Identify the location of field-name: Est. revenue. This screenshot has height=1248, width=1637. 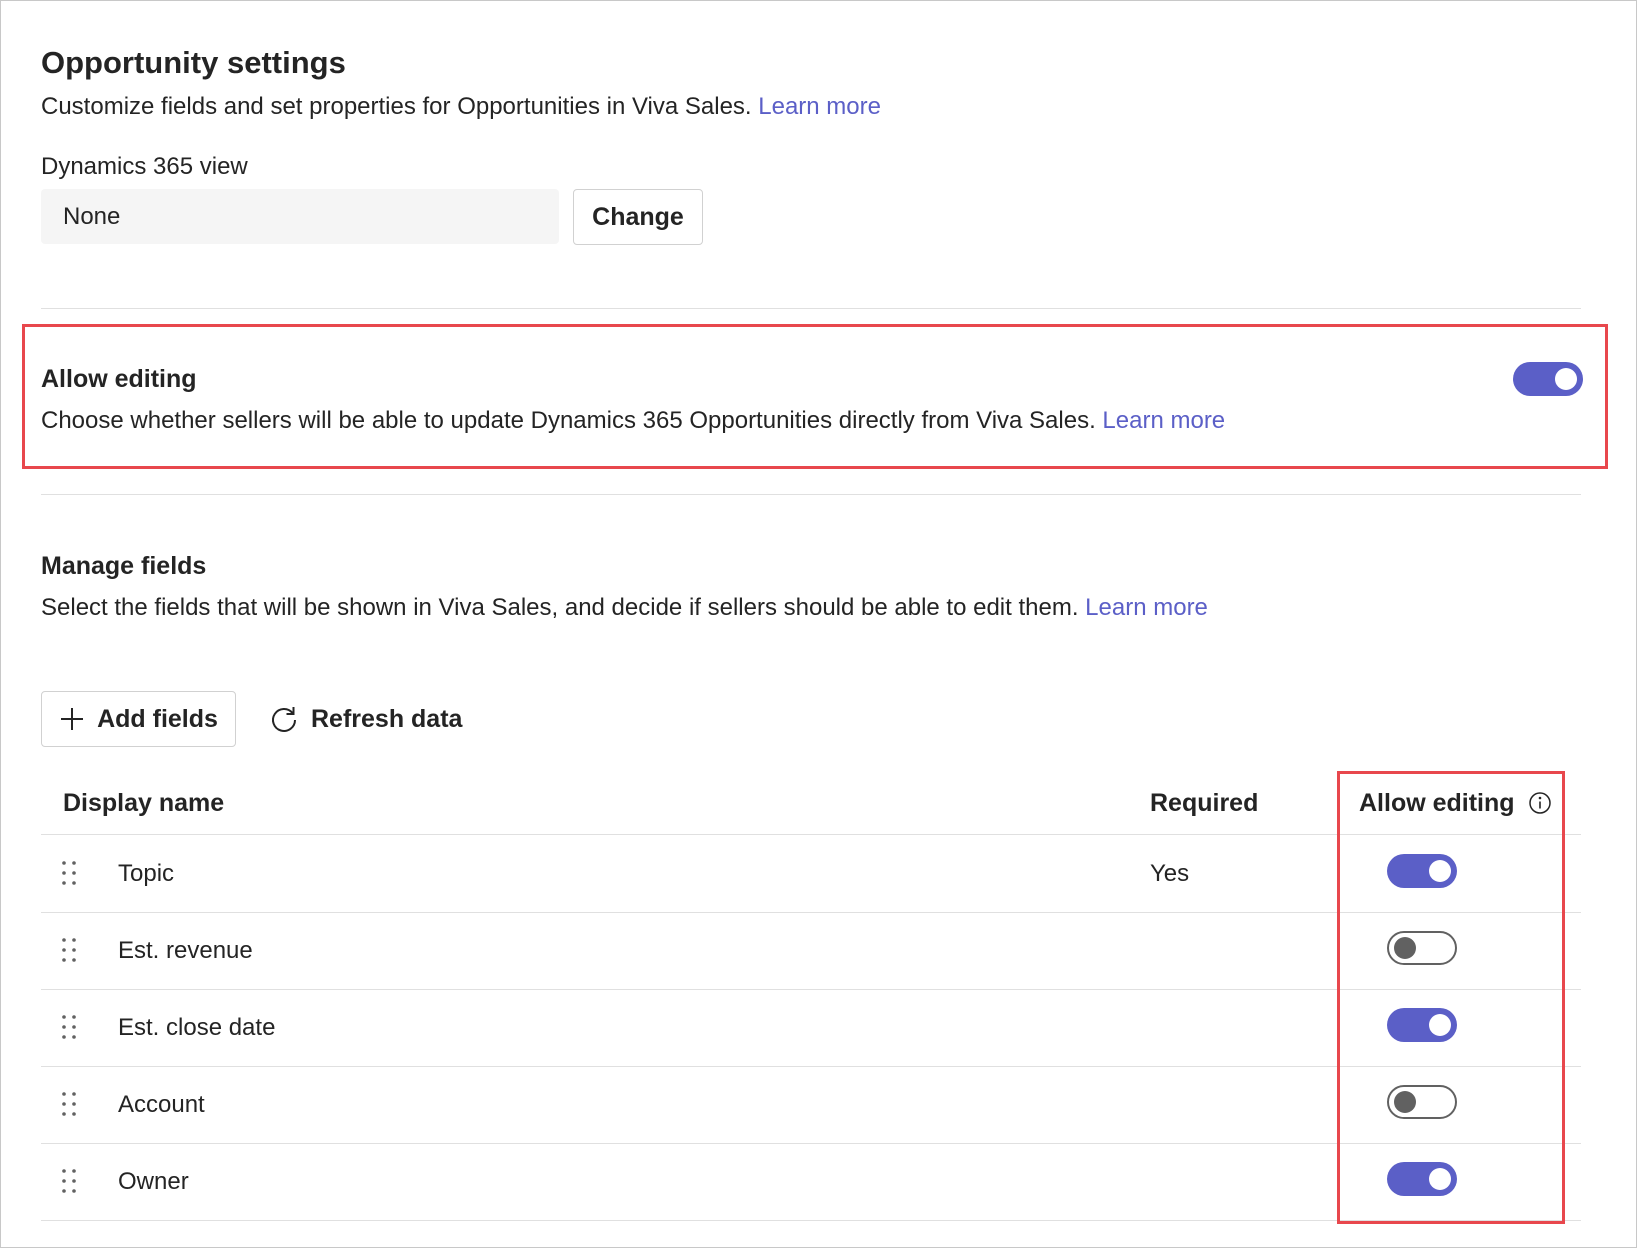
(185, 950).